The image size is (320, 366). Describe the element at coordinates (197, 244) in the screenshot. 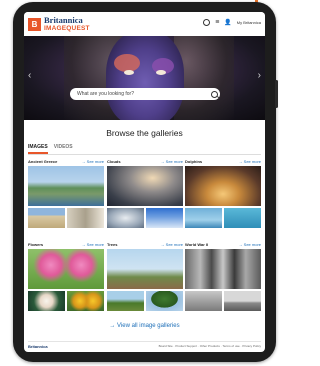

I see `gallery-title: World War II` at that location.